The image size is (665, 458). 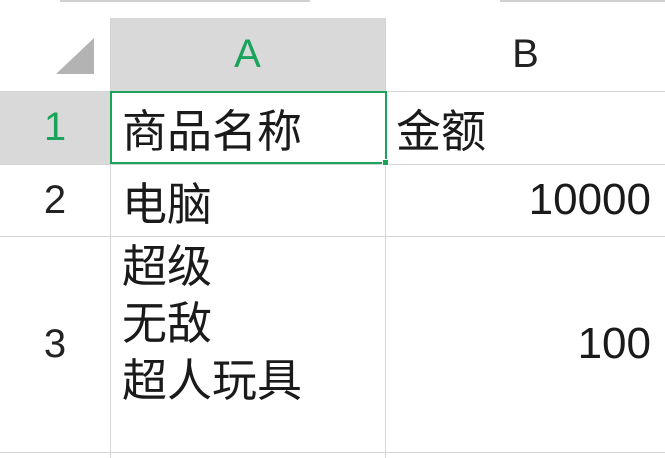 What do you see at coordinates (248, 127) in the screenshot?
I see `cell-a1: 商品名称` at bounding box center [248, 127].